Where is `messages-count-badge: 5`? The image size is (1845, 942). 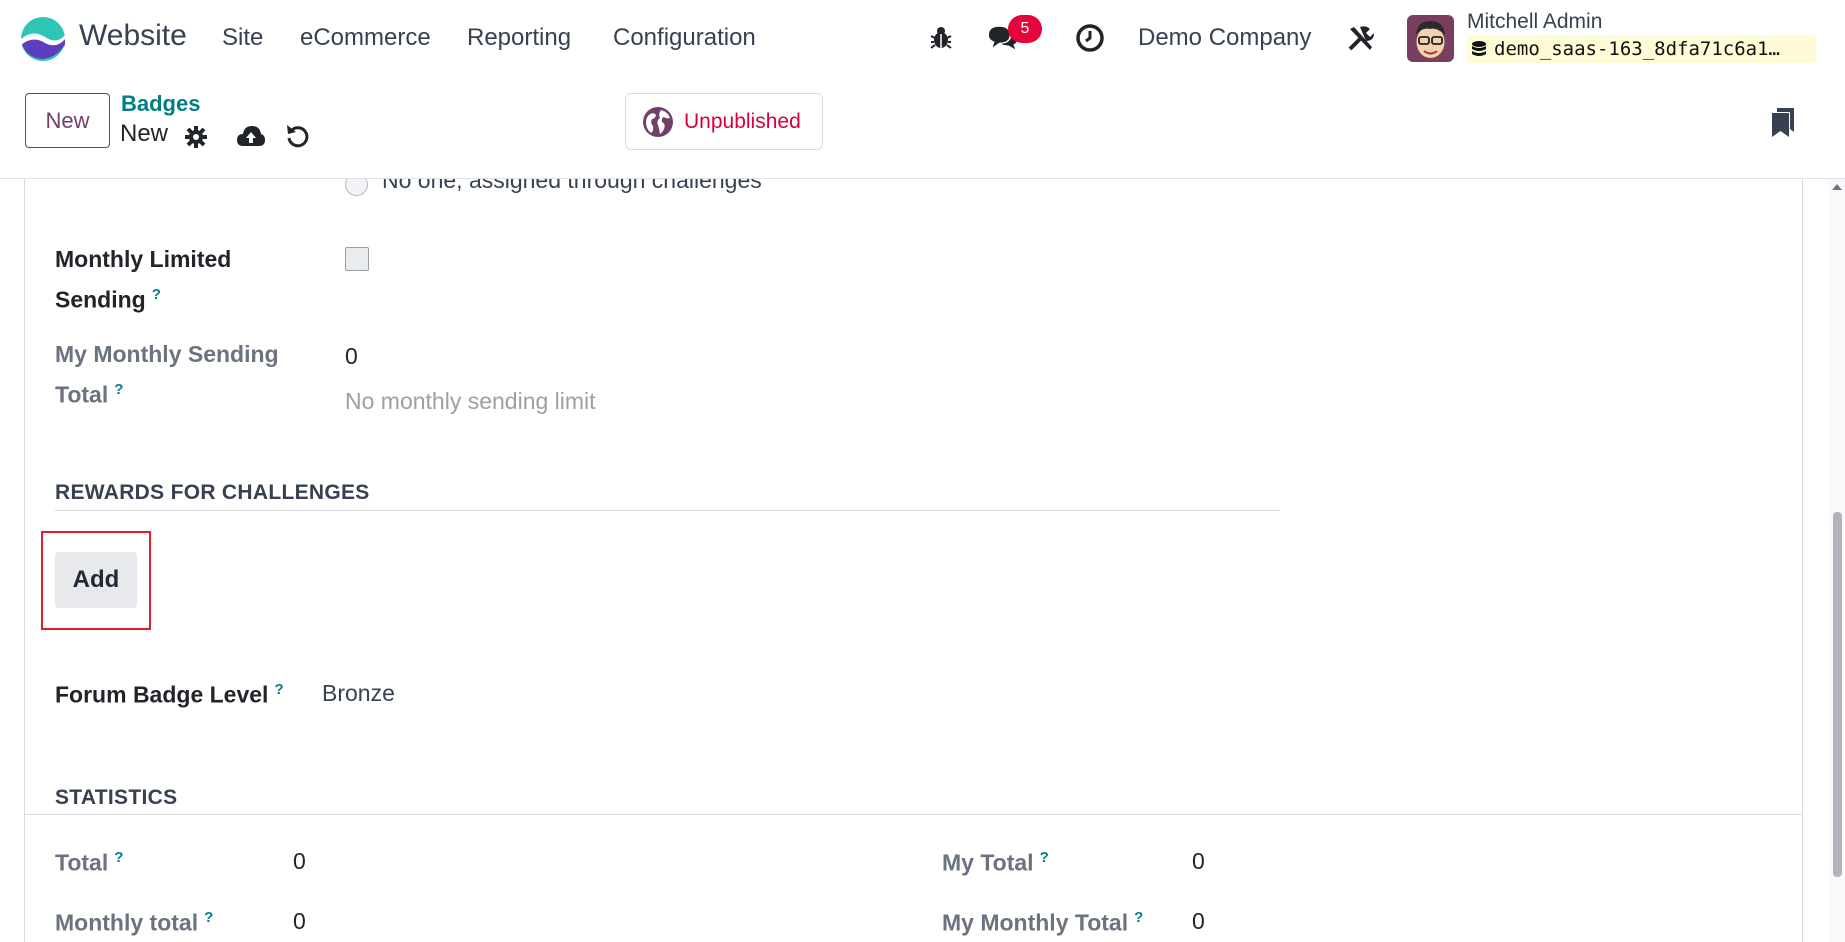 messages-count-badge: 5 is located at coordinates (1025, 29).